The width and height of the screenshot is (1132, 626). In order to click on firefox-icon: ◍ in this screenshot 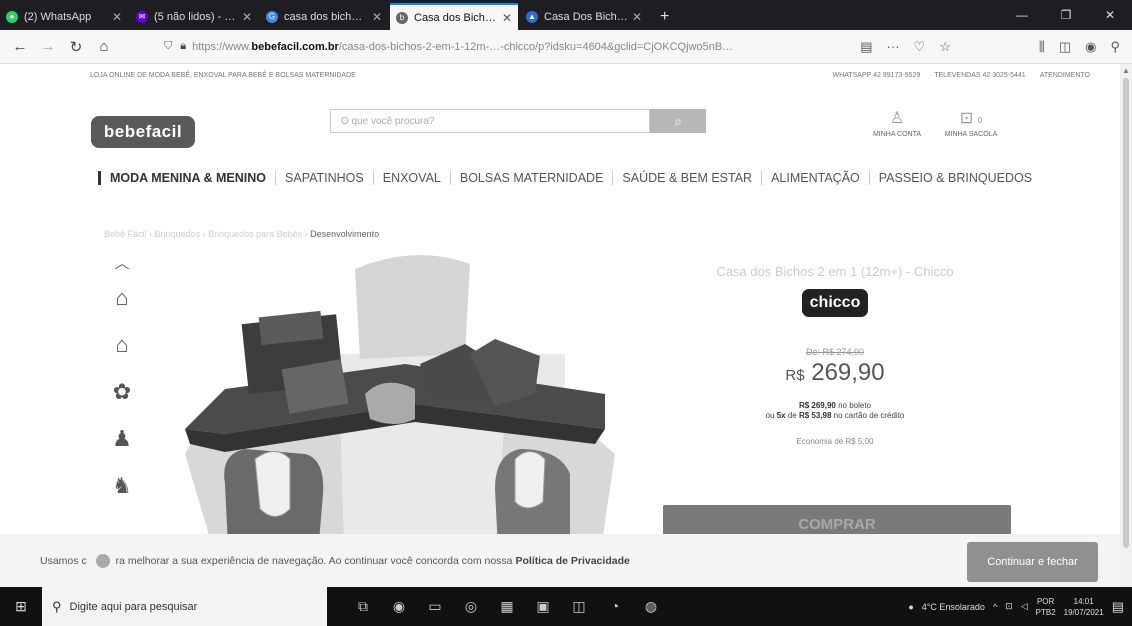, I will do `click(651, 606)`.